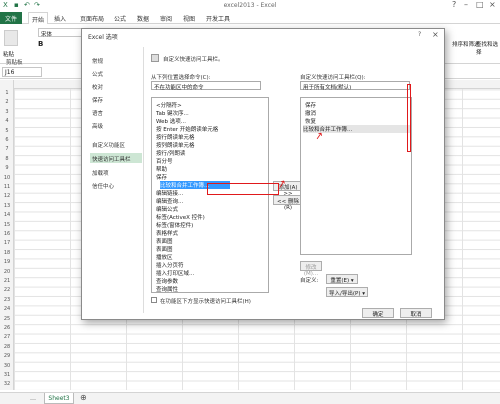 Image resolution: width=500 pixels, height=404 pixels. Describe the element at coordinates (167, 281) in the screenshot. I see `command-item: 查询参数` at that location.